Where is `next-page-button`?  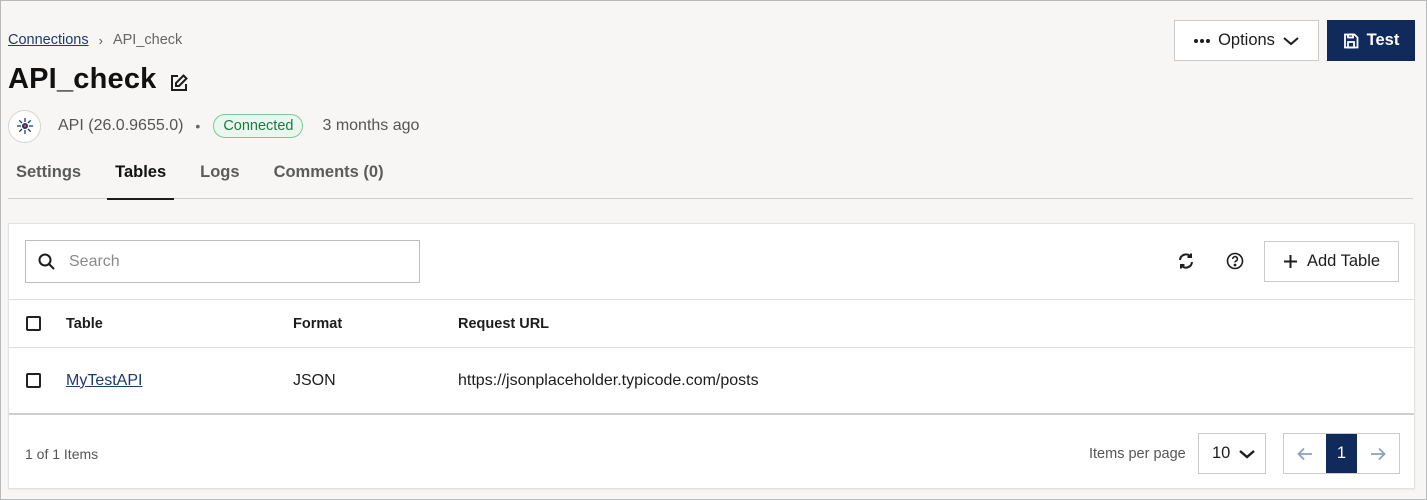 next-page-button is located at coordinates (1378, 453).